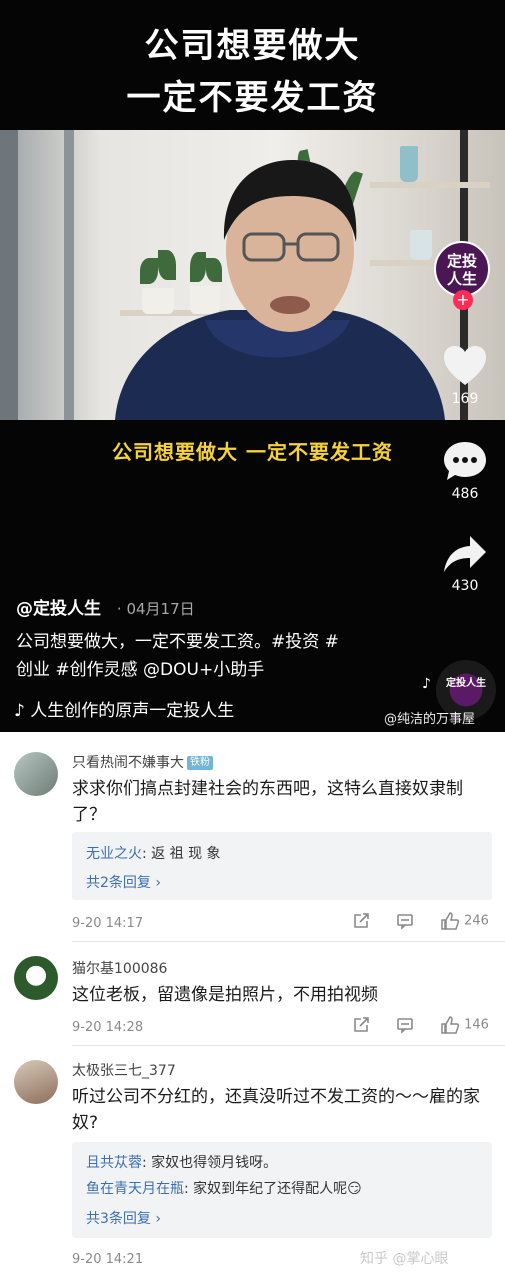  What do you see at coordinates (280, 290) in the screenshot?
I see `presenter-figure` at bounding box center [280, 290].